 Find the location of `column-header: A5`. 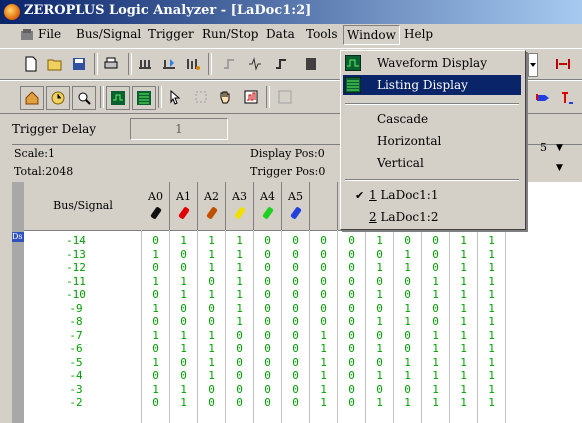

column-header: A5 is located at coordinates (296, 206).